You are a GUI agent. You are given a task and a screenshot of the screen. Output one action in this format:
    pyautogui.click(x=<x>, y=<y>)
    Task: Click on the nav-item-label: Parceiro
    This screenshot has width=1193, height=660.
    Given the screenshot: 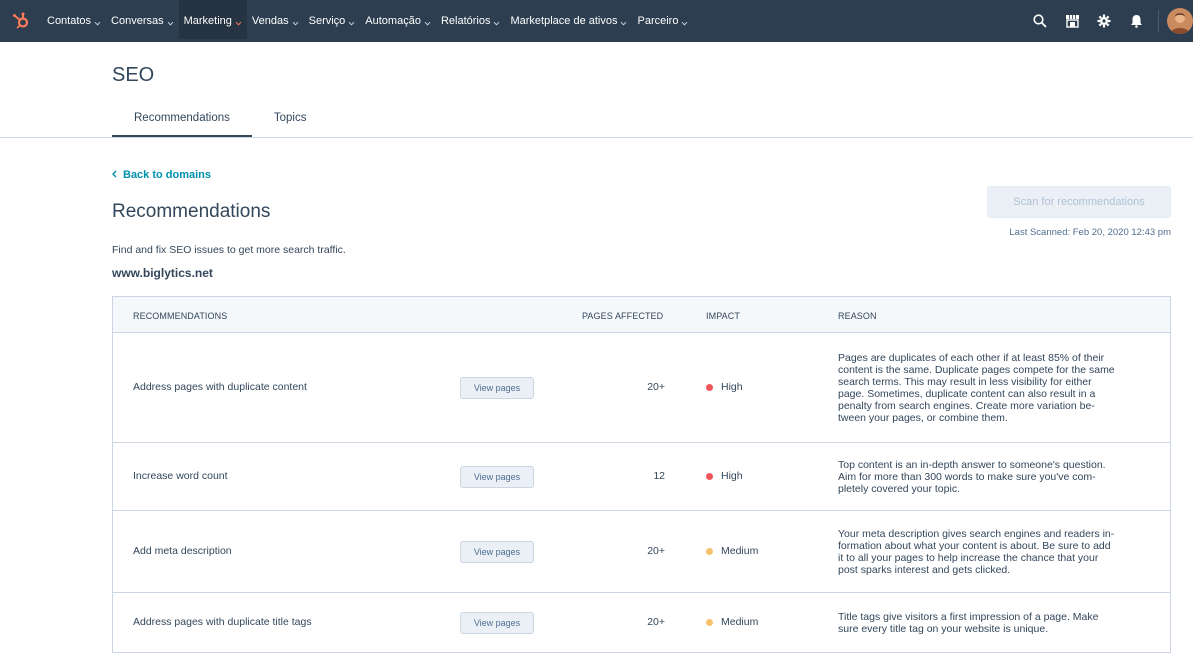 What is the action you would take?
    pyautogui.click(x=658, y=21)
    